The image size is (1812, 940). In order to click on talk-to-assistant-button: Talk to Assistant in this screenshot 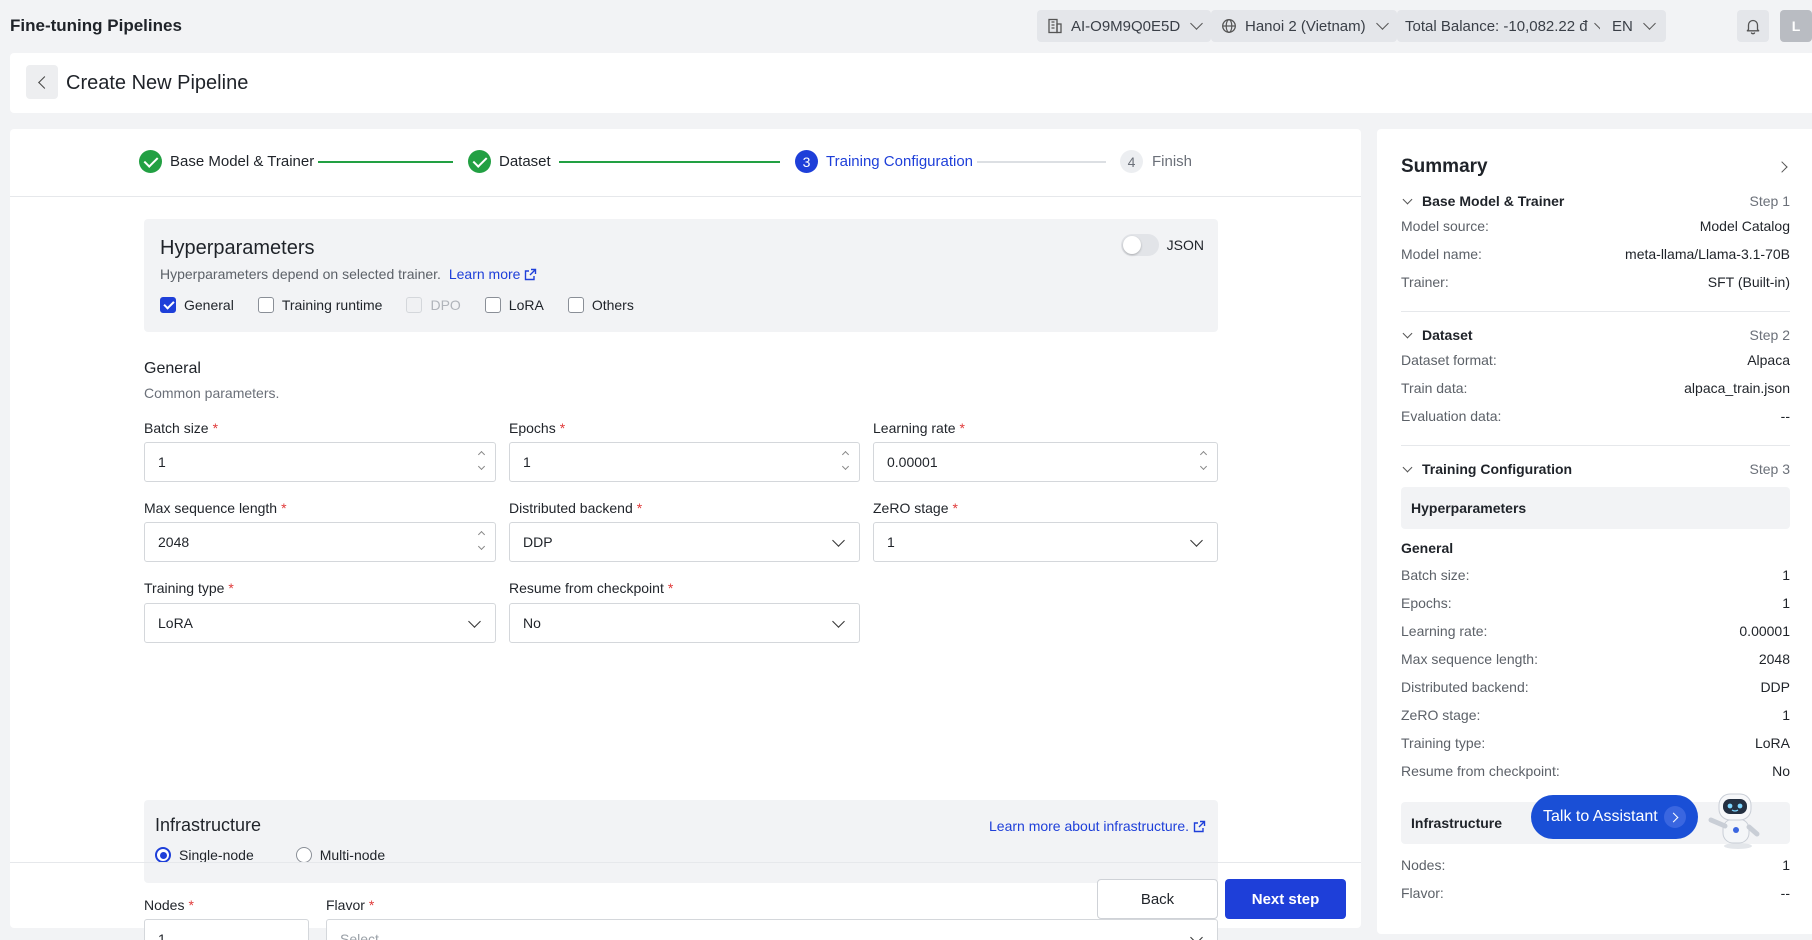, I will do `click(1614, 817)`.